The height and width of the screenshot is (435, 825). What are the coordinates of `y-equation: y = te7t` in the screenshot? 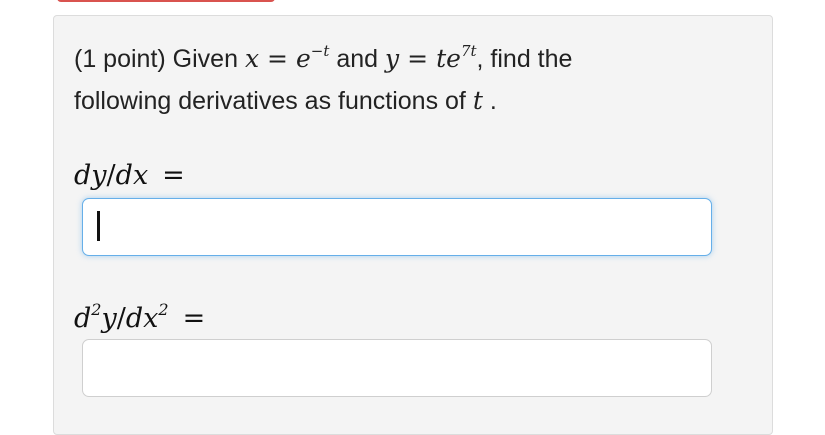 It's located at (431, 58).